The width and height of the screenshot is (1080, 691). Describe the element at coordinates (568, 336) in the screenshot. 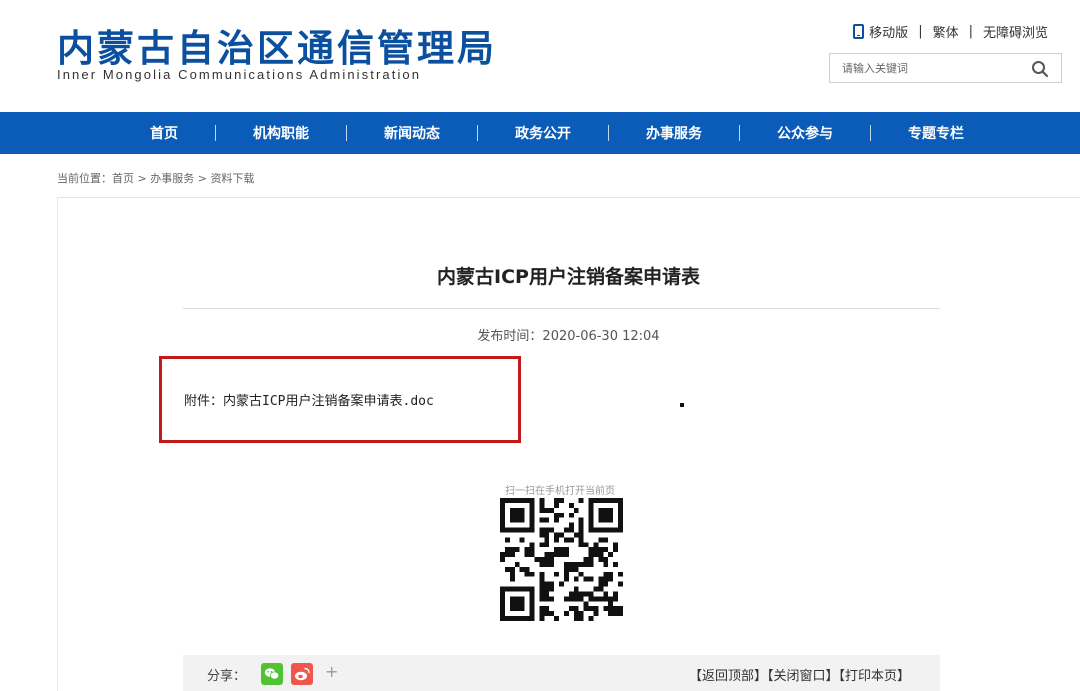

I see `publish-time: 发布时间：2020-06-30 12:04` at that location.